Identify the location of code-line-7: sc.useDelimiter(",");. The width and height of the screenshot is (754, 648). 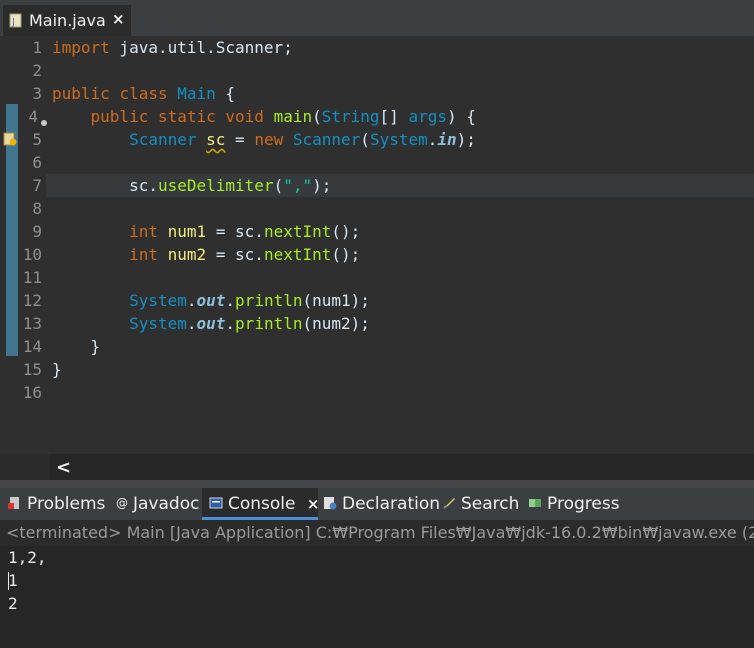
(191, 185).